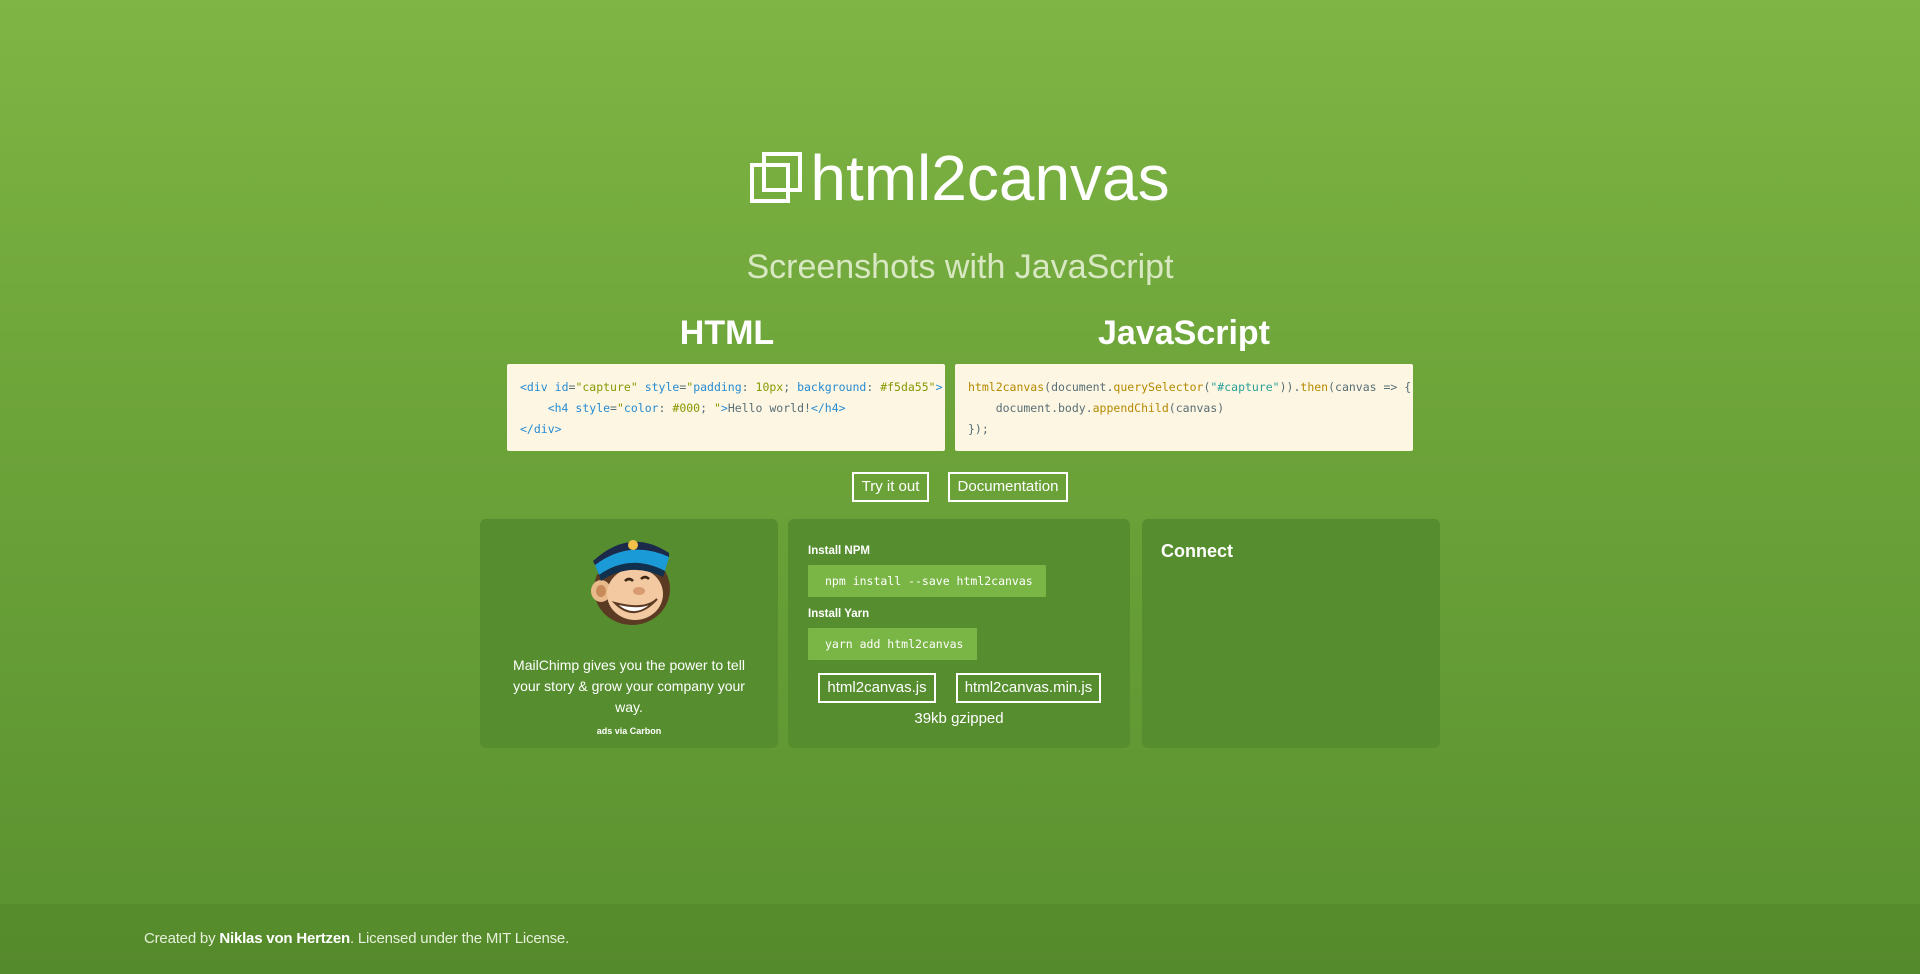 The height and width of the screenshot is (974, 1920). Describe the element at coordinates (890, 487) in the screenshot. I see `try-it-out-button: Try it out` at that location.